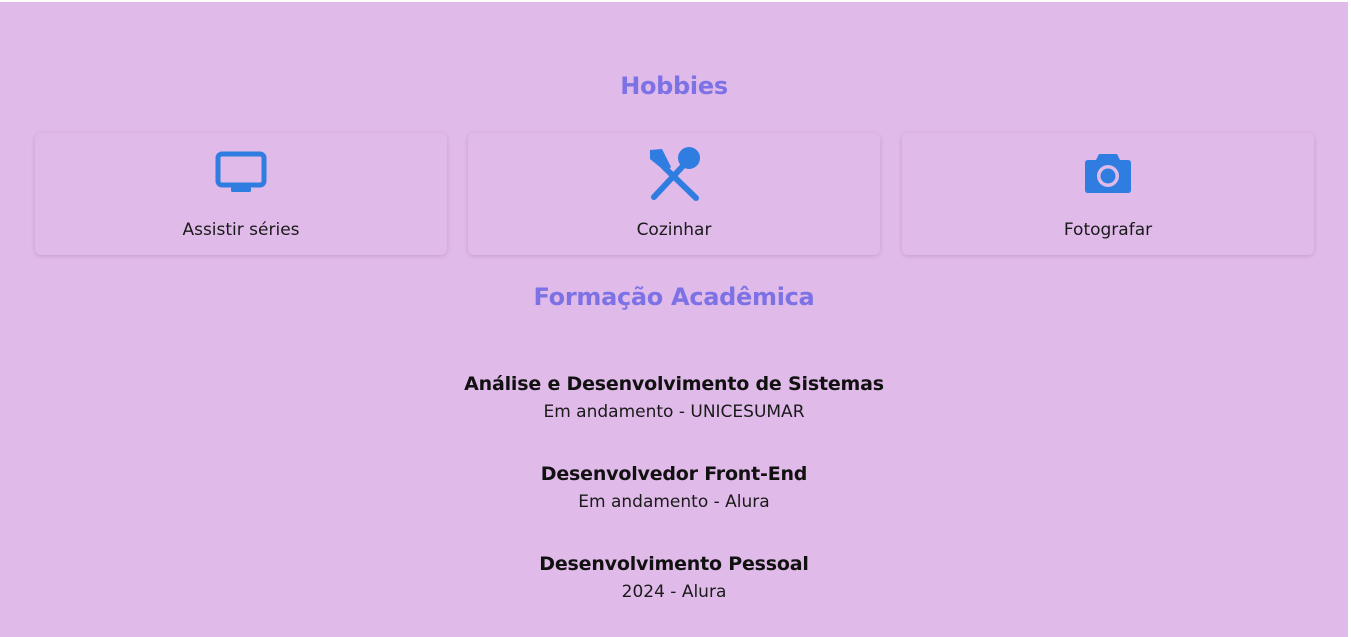  What do you see at coordinates (674, 297) in the screenshot?
I see `formacao-title: Formação Acadêmica` at bounding box center [674, 297].